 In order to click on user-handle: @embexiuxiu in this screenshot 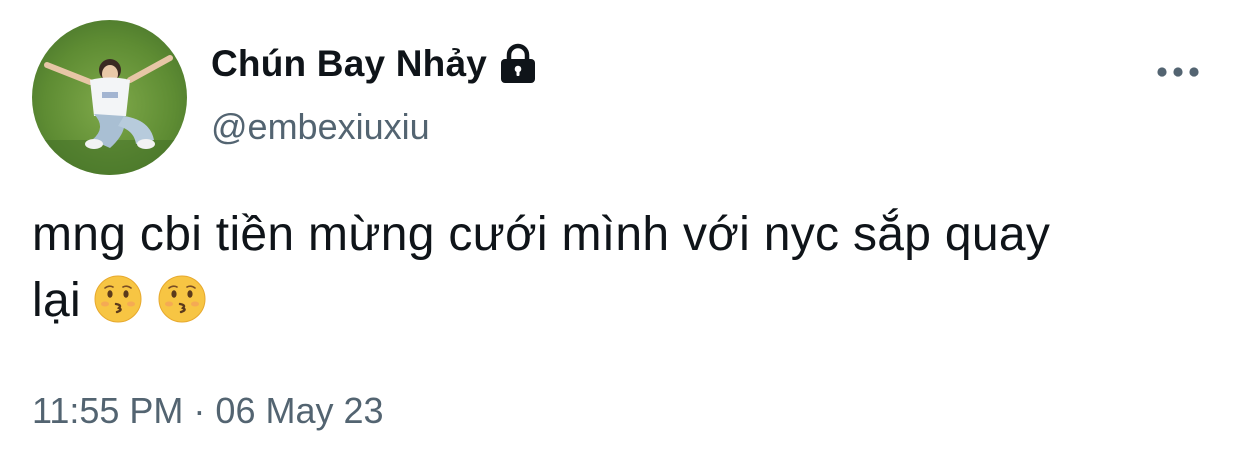, I will do `click(320, 127)`.